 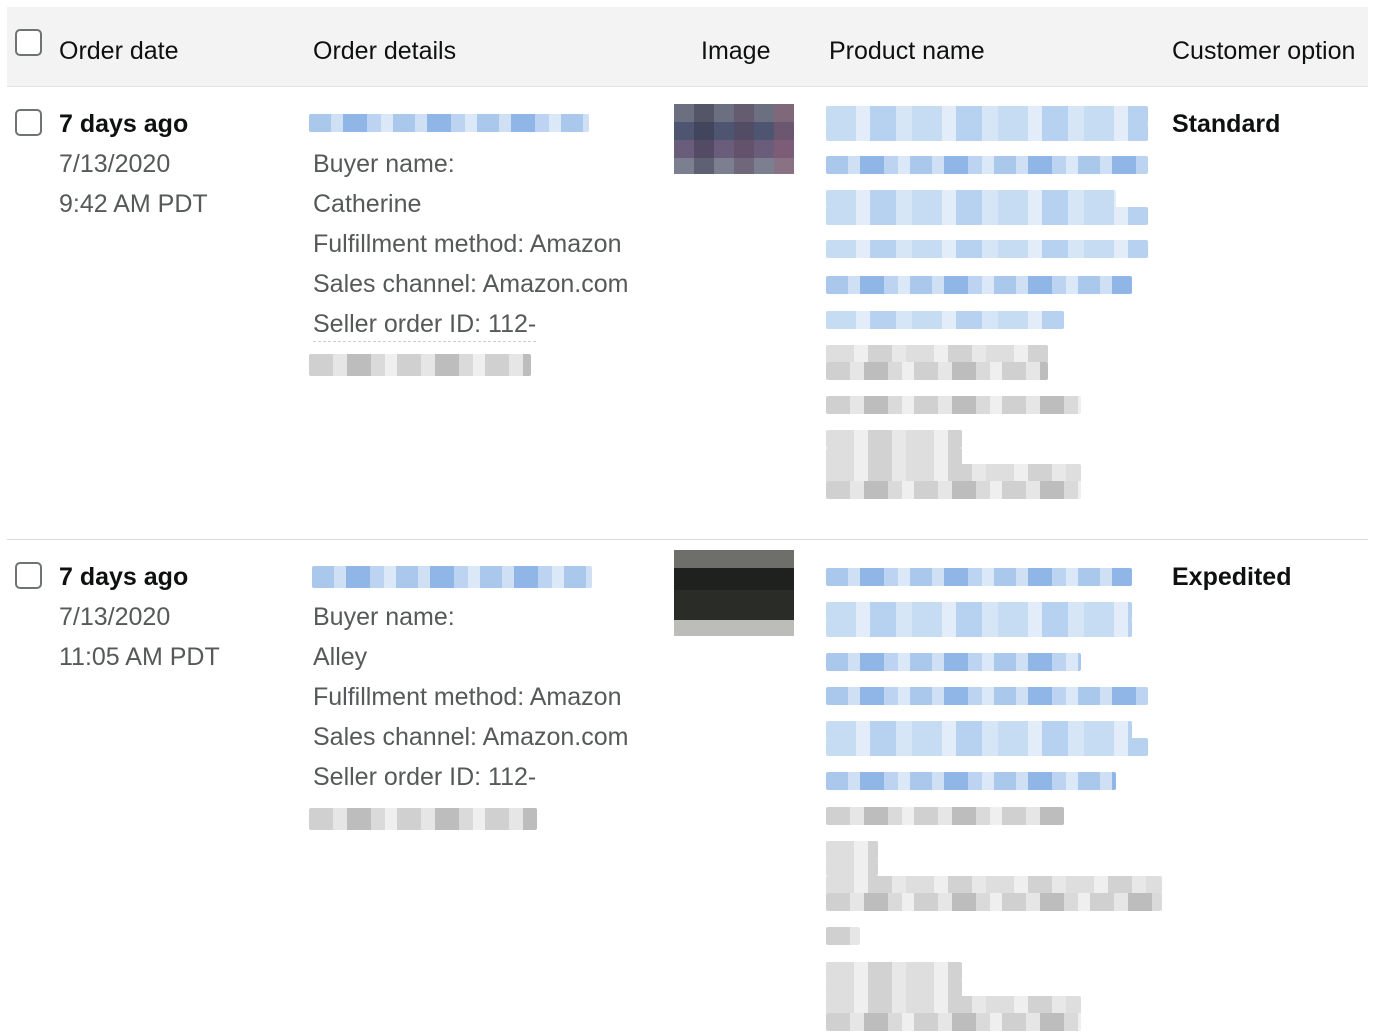 What do you see at coordinates (119, 51) in the screenshot?
I see `column-header-order-date: Order date` at bounding box center [119, 51].